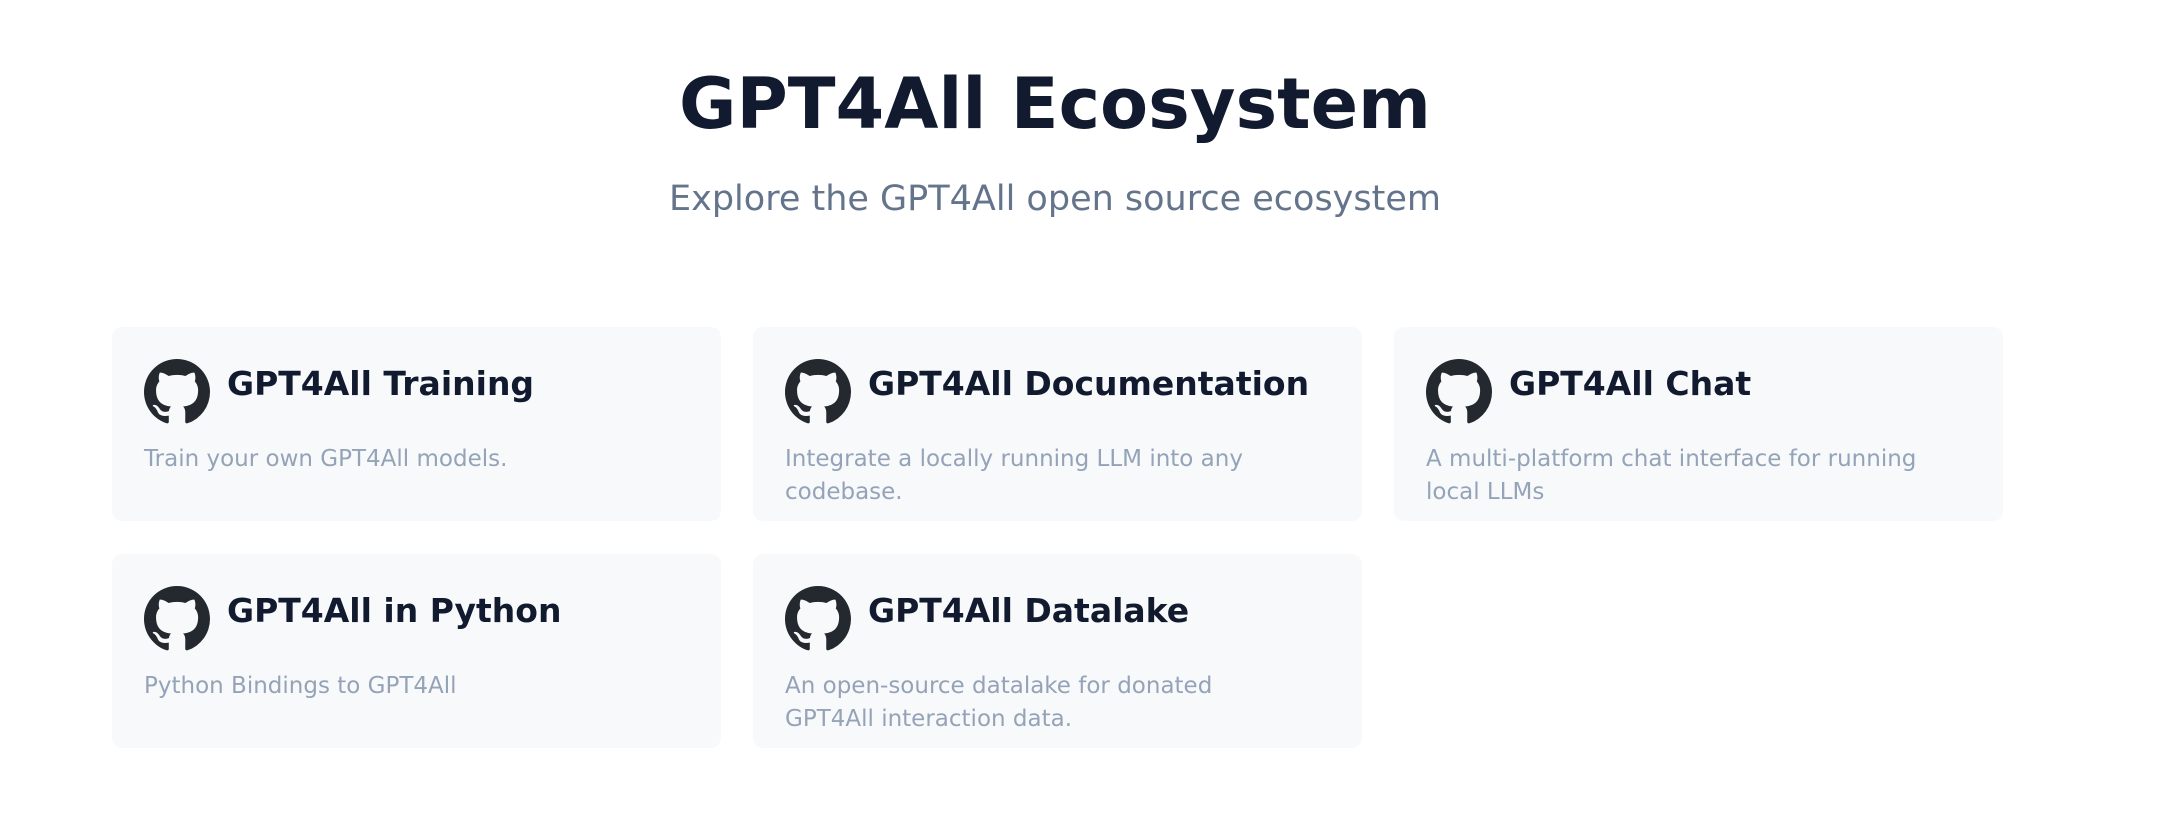  I want to click on card-header: GPT4All Chat, so click(1698, 392).